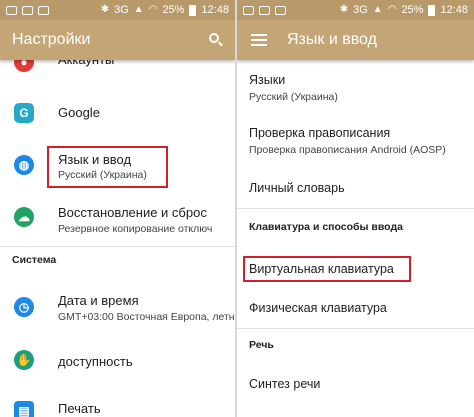 This screenshot has height=417, width=474. I want to click on menu-icon, so click(259, 40).